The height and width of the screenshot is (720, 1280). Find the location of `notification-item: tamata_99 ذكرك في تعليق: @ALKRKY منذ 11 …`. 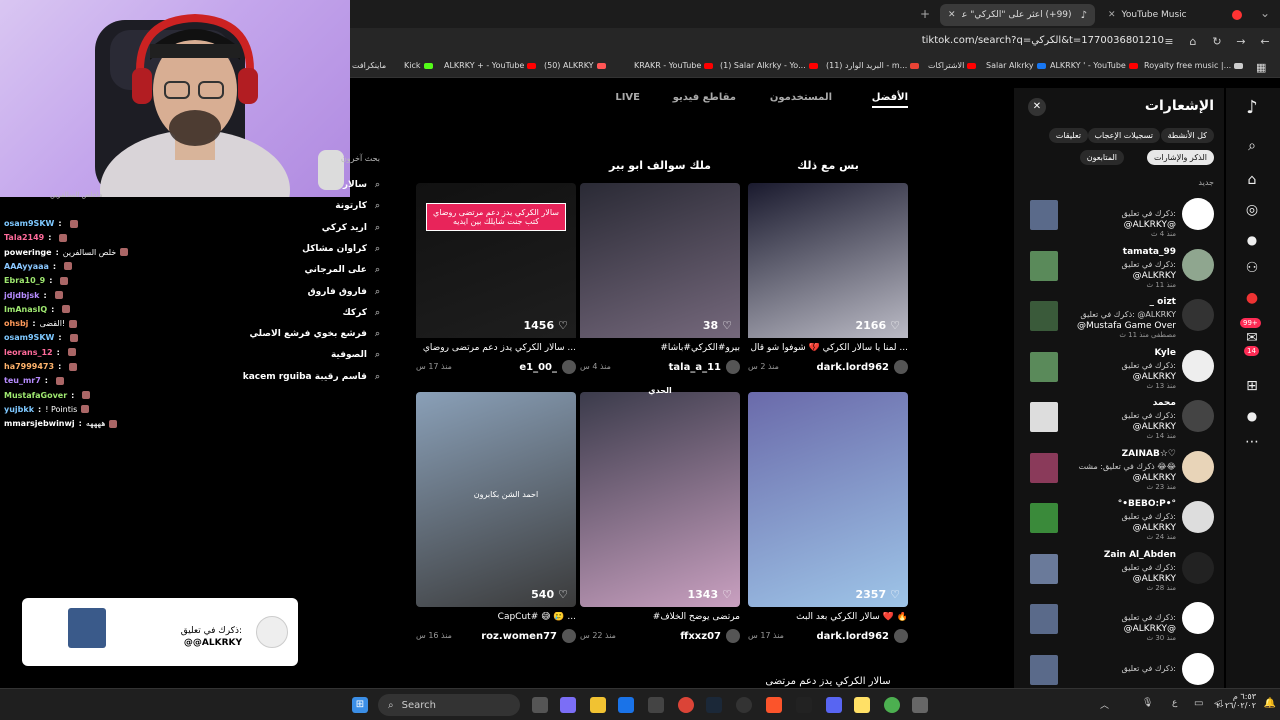

notification-item: tamata_99 ذكرك في تعليق: @ALKRKY منذ 11 … is located at coordinates (1119, 270).